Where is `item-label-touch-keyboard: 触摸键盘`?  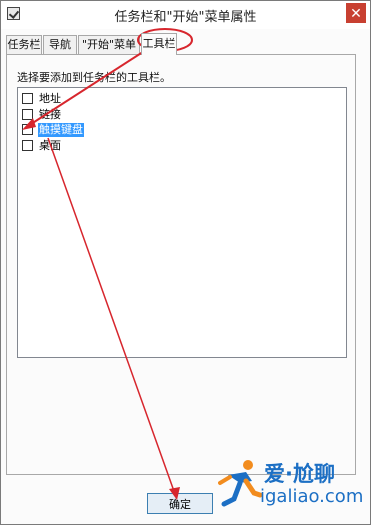
item-label-touch-keyboard: 触摸键盘 is located at coordinates (61, 130).